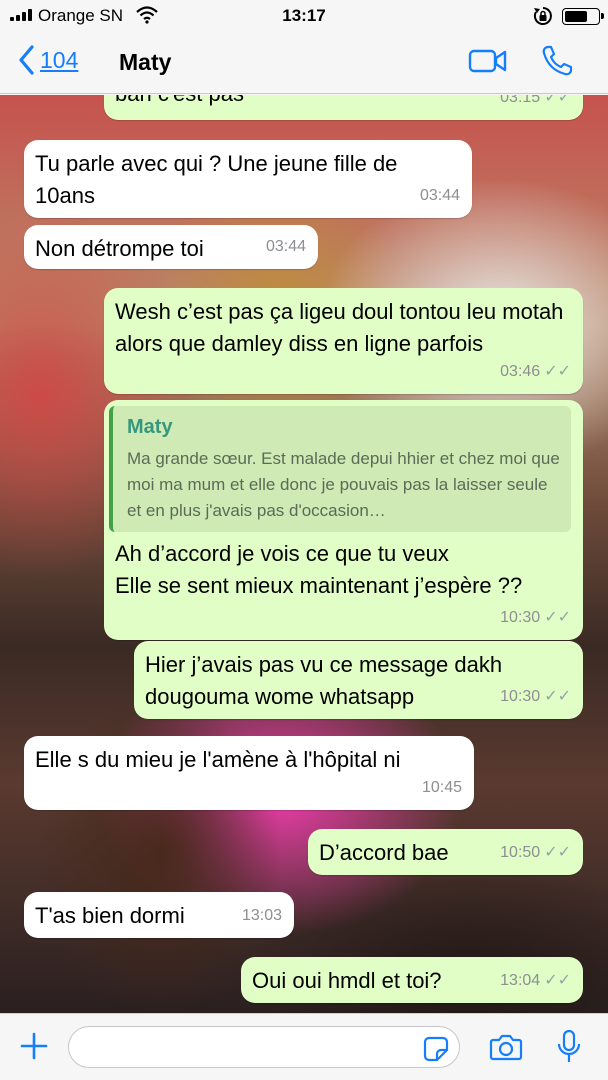  I want to click on message-time: 03:15, so click(520, 100).